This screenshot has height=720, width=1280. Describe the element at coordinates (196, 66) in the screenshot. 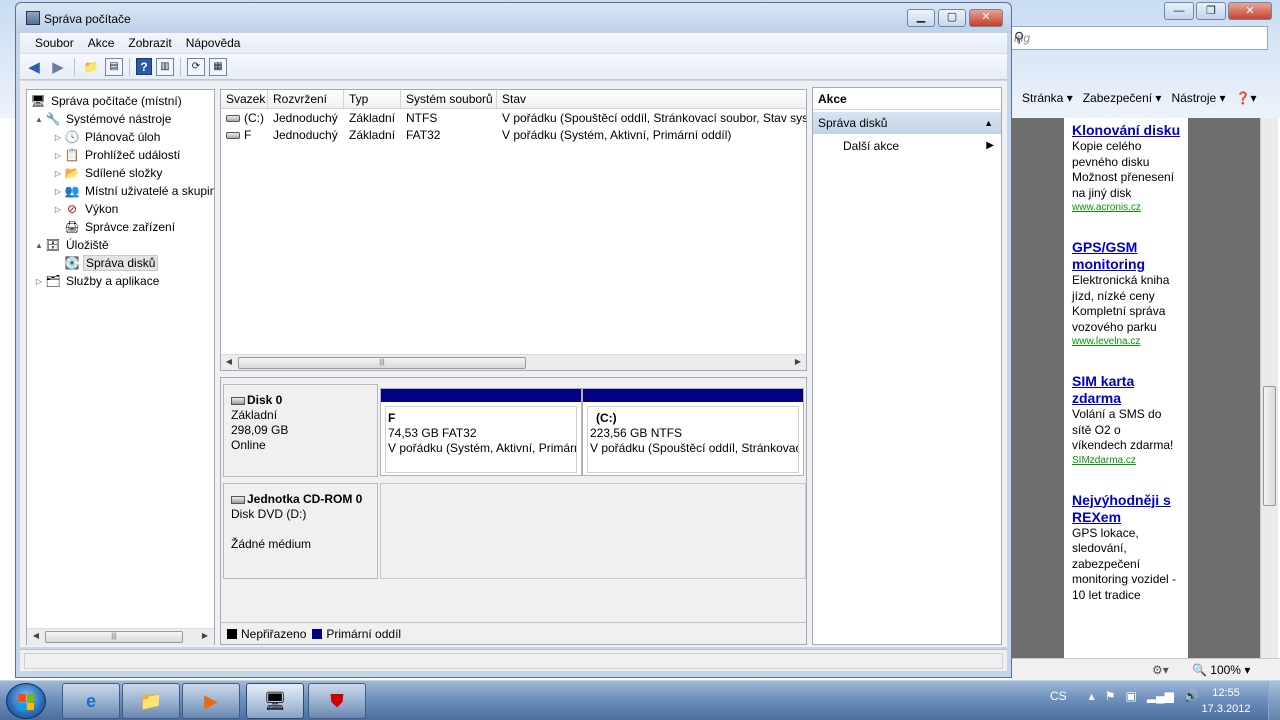

I see `refresh-icon: ⟳` at that location.